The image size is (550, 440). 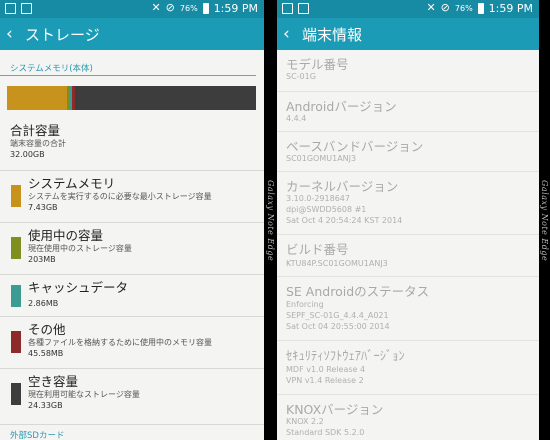 I want to click on item-title: システムメモリ, so click(x=72, y=183).